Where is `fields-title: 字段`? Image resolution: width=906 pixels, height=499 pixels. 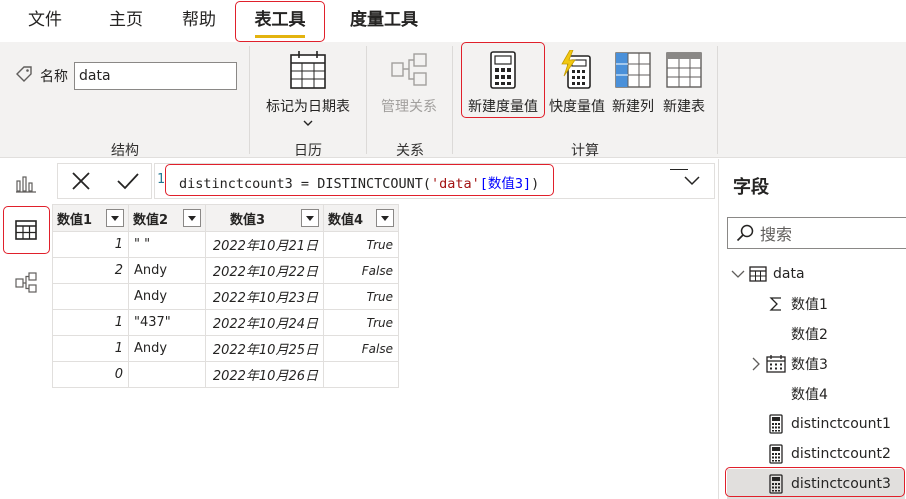
fields-title: 字段 is located at coordinates (751, 187).